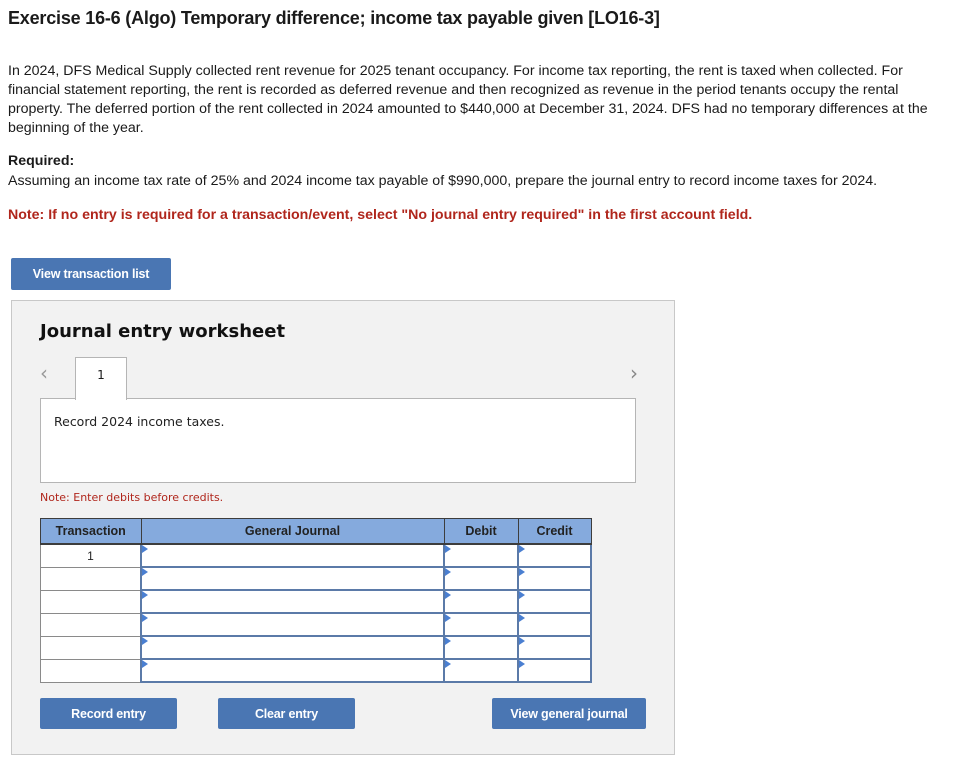 The image size is (954, 770). I want to click on tab-transaction-1: 1, so click(101, 378).